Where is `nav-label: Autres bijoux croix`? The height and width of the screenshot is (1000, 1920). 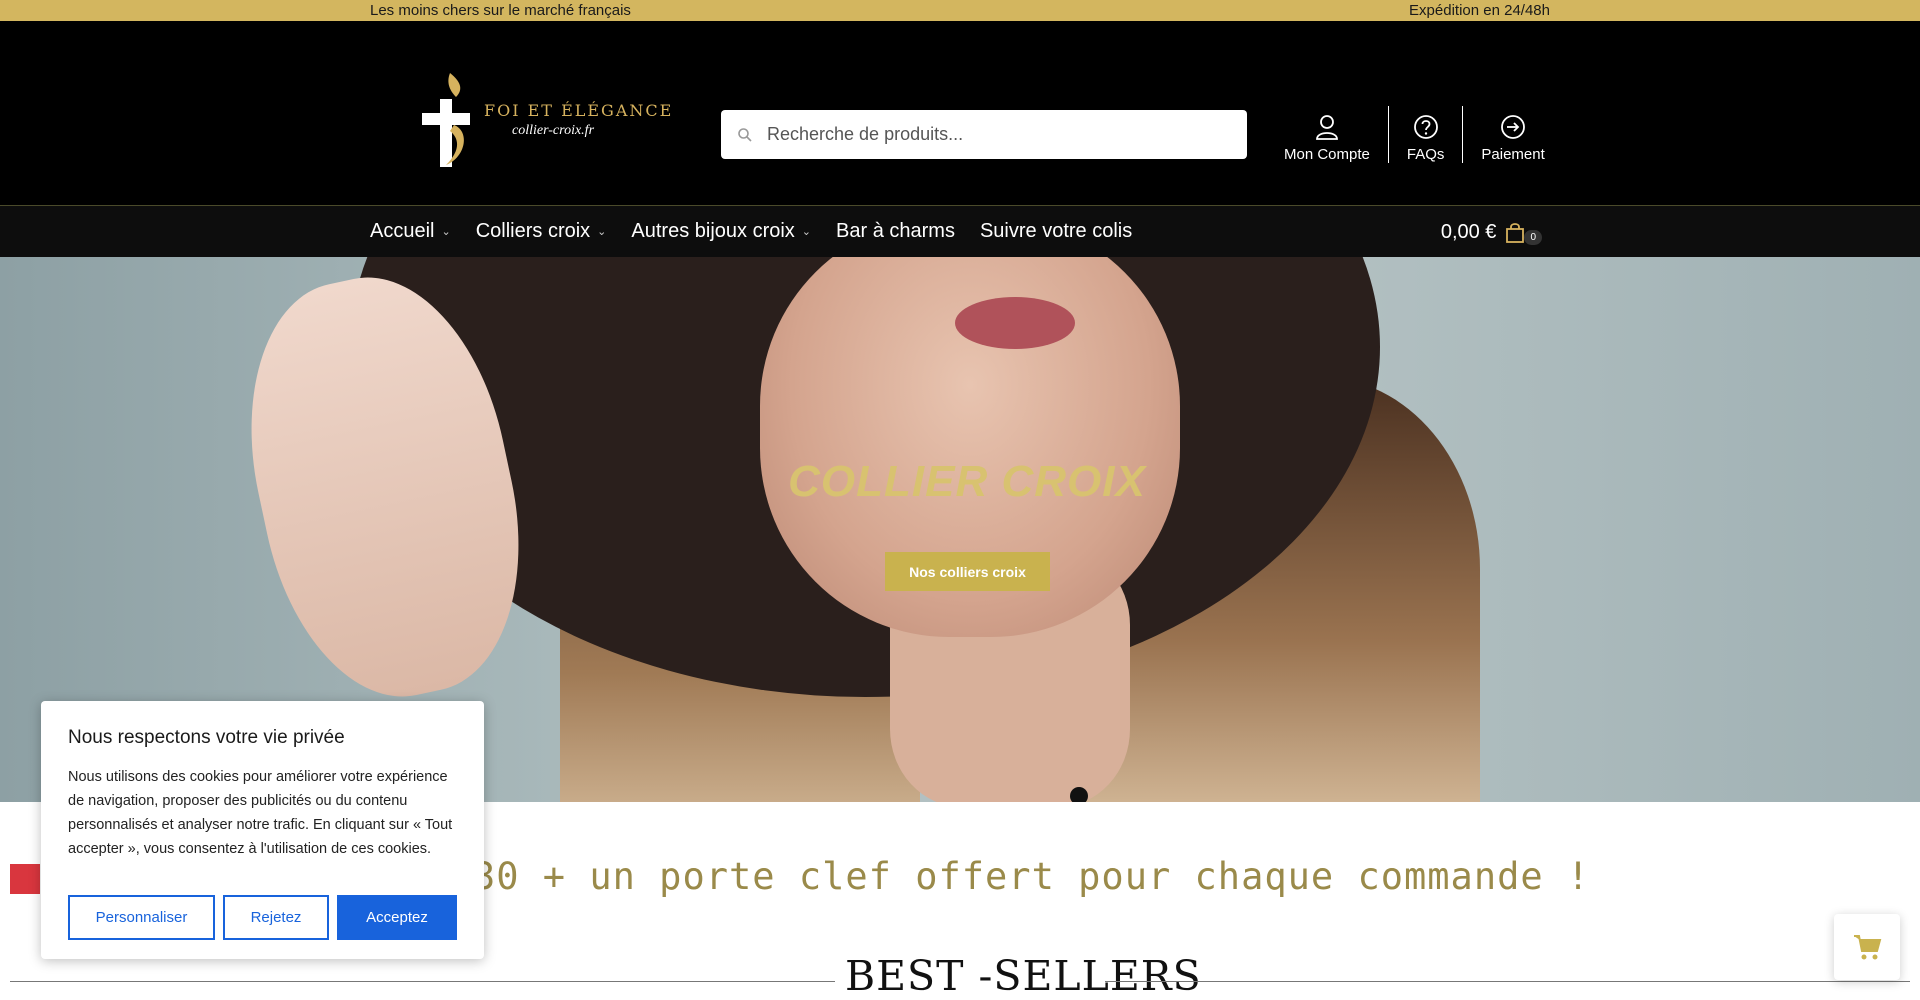
nav-label: Autres bijoux croix is located at coordinates (713, 231).